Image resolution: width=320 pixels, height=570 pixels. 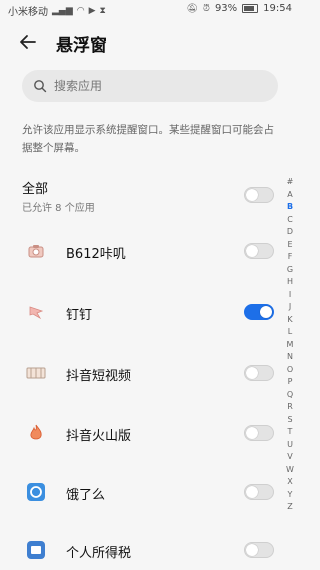 I want to click on alphabet-index: # A B C D E F G H I J K L M N O P Q R S T U V W X Y Z, so click(x=290, y=345).